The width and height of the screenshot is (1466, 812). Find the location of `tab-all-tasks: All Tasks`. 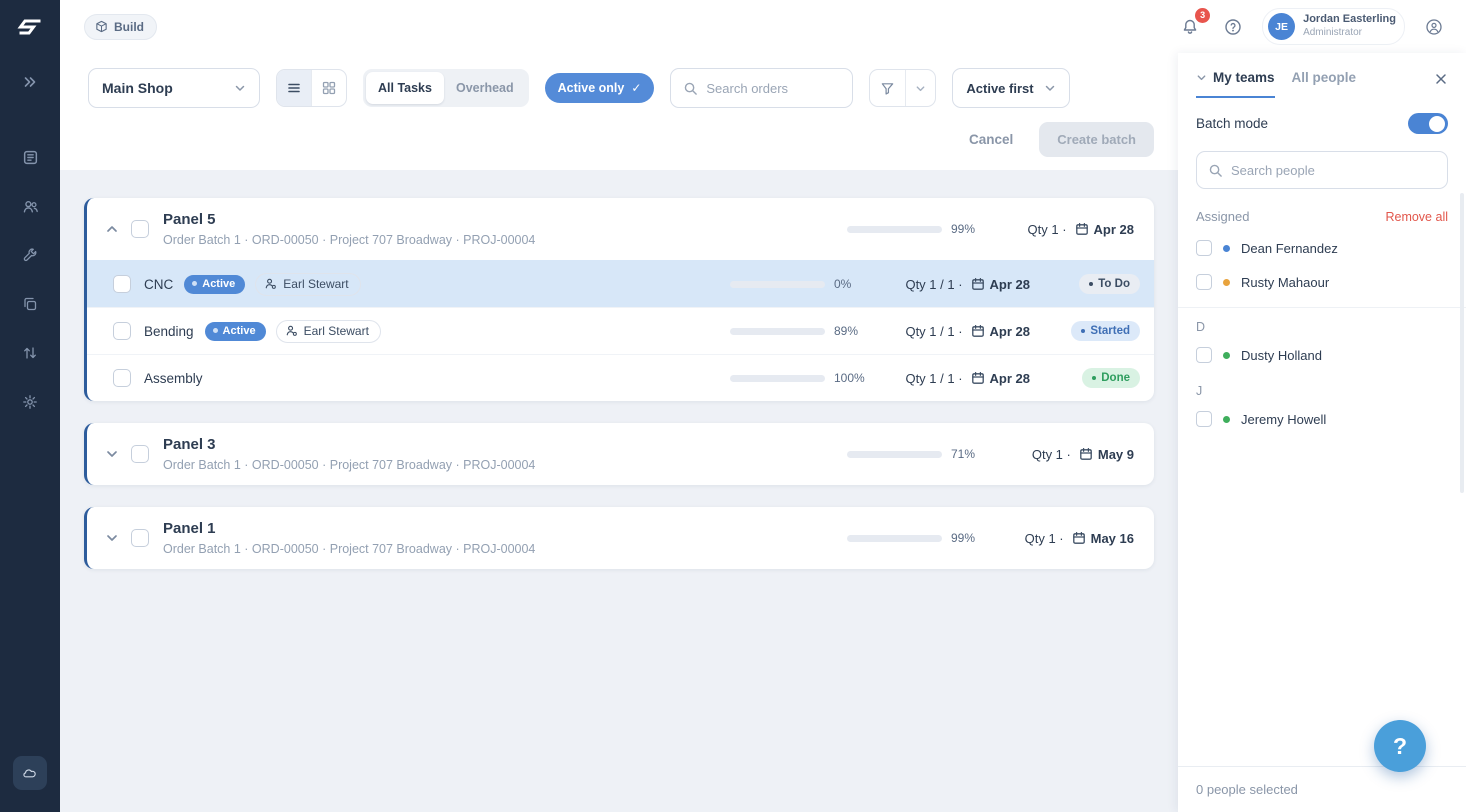

tab-all-tasks: All Tasks is located at coordinates (405, 88).